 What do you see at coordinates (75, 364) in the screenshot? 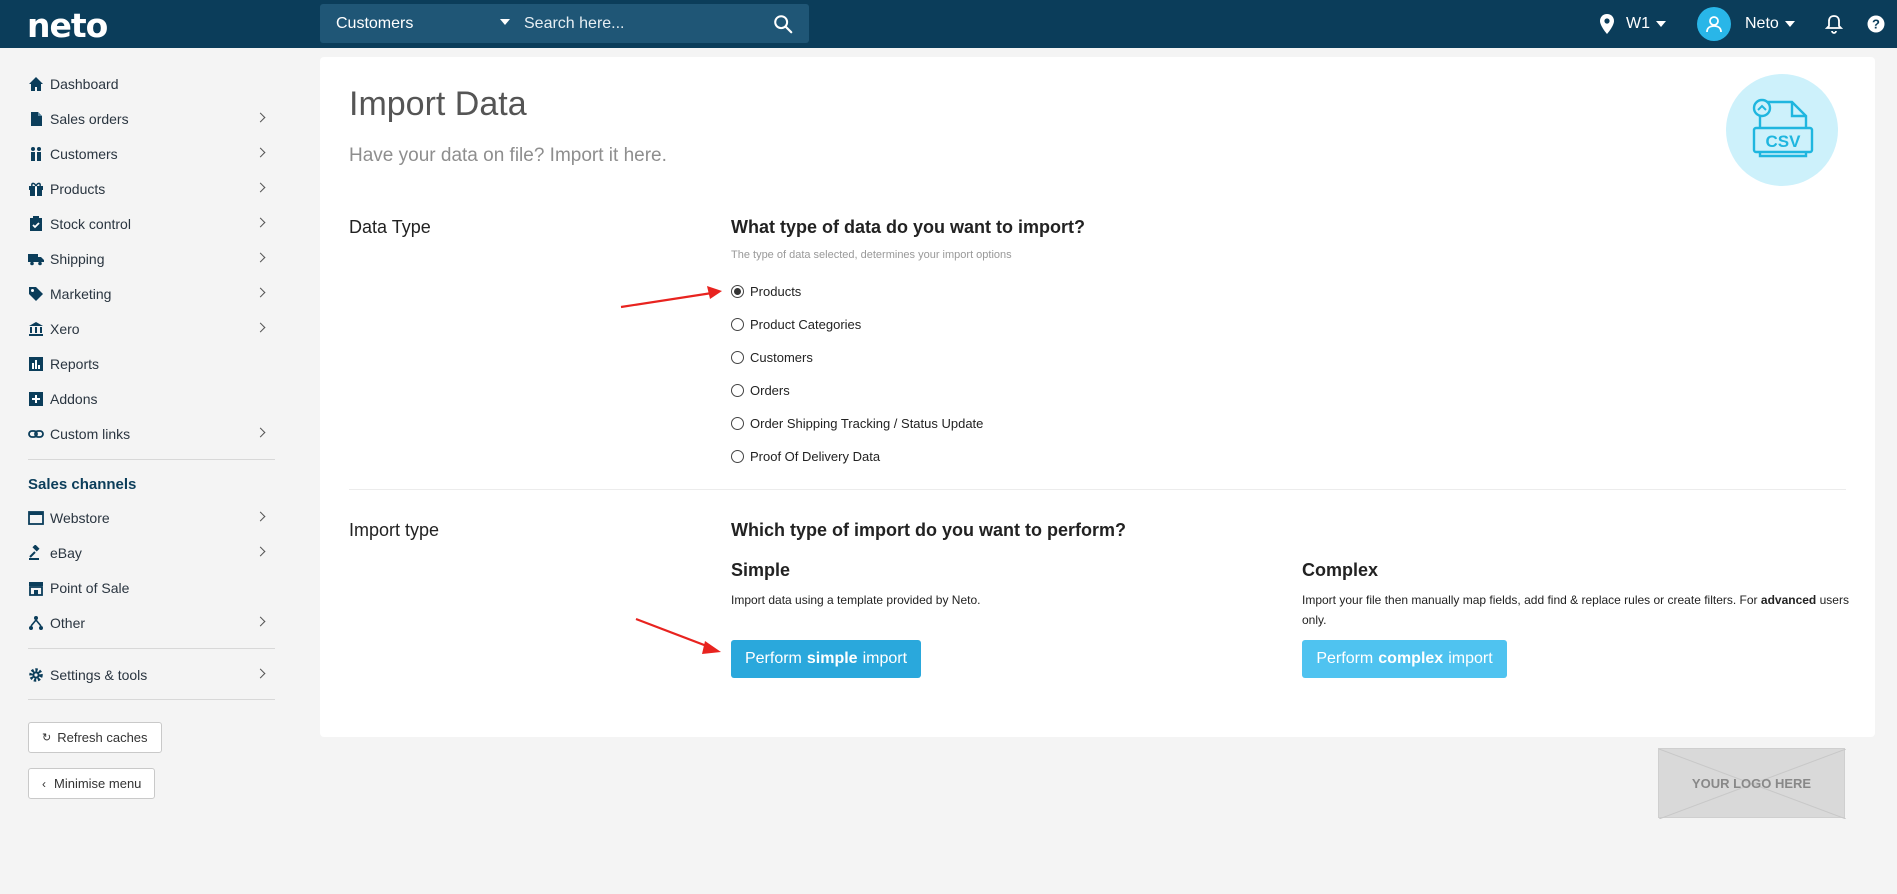
I see `sidebar-item-label: Reports` at bounding box center [75, 364].